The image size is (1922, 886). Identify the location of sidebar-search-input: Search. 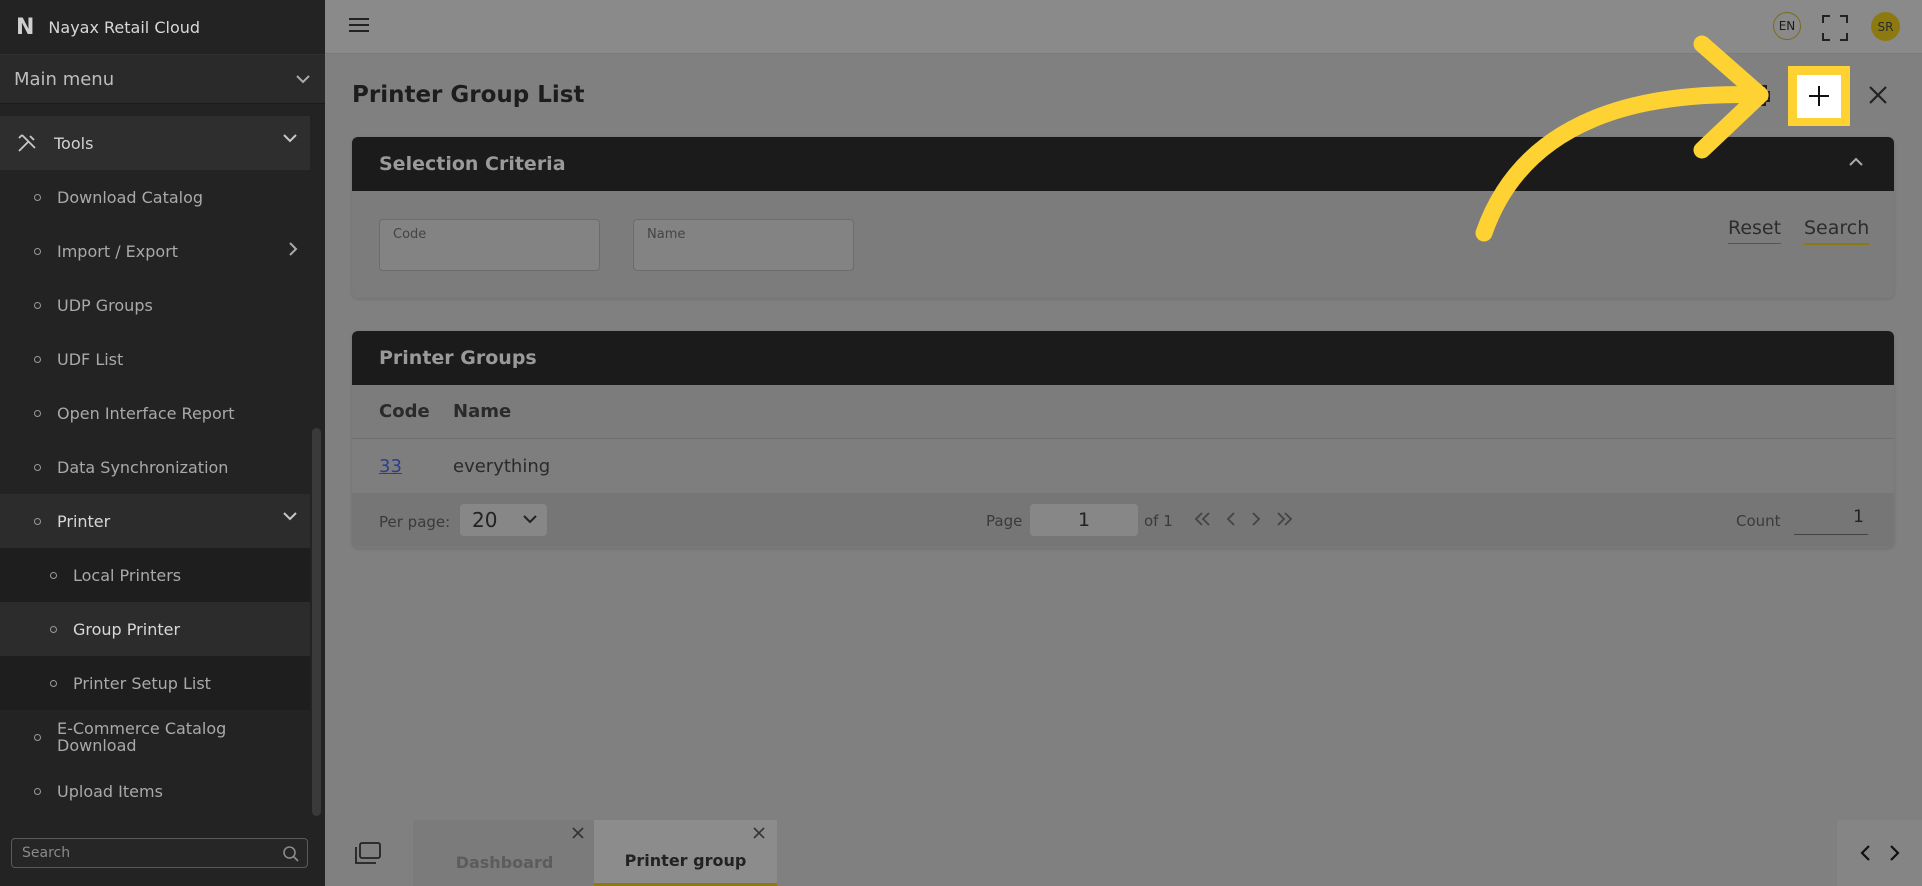
(159, 853).